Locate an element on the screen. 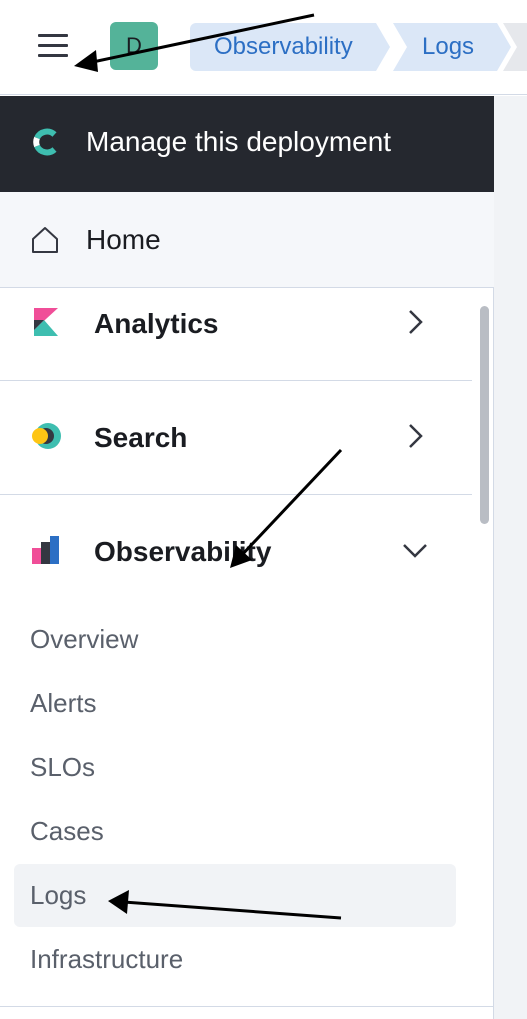  nav-section-analytics-label: Analytics is located at coordinates (156, 323).